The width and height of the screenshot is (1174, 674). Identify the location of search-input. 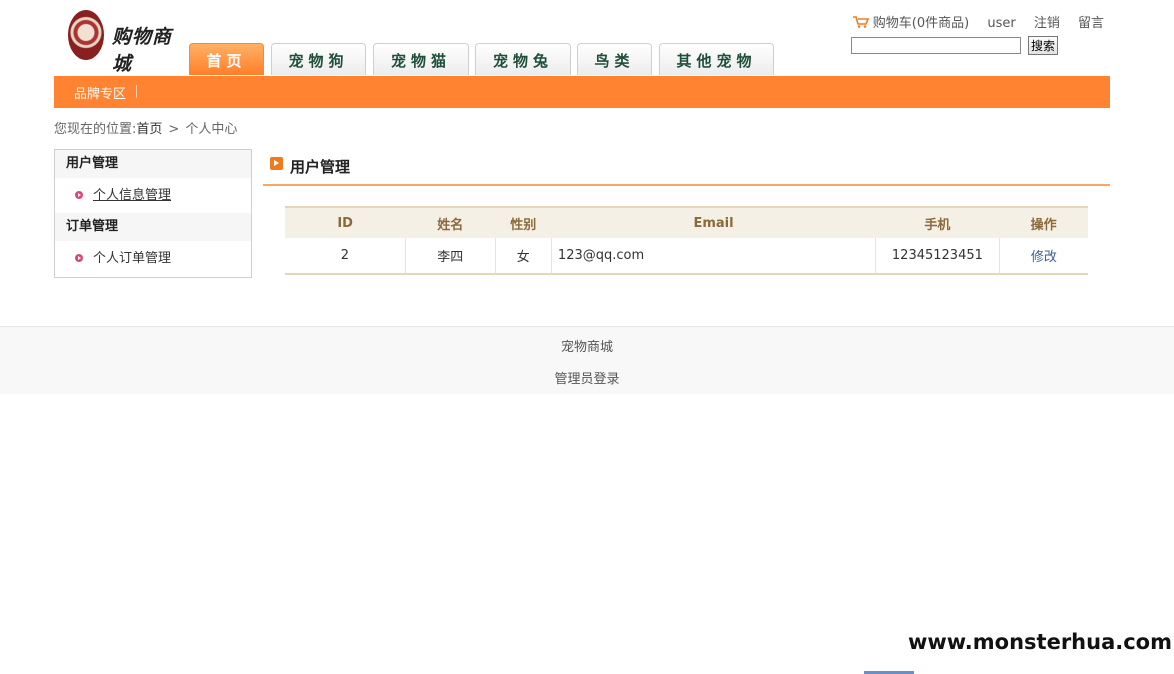
(936, 45).